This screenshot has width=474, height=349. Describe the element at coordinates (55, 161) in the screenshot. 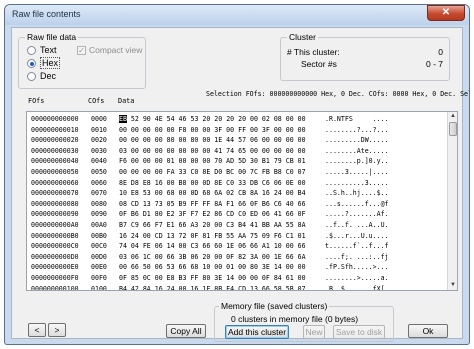

I see `row-fofs: 000000000040` at that location.